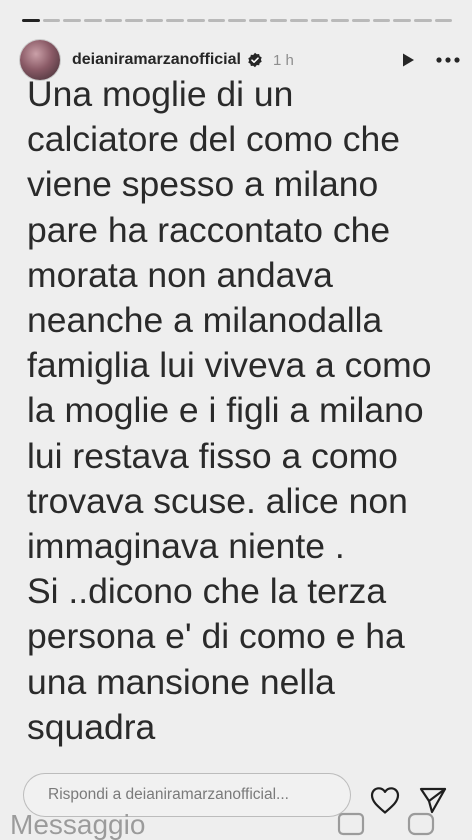 Image resolution: width=472 pixels, height=840 pixels. Describe the element at coordinates (448, 60) in the screenshot. I see `more-icon` at that location.